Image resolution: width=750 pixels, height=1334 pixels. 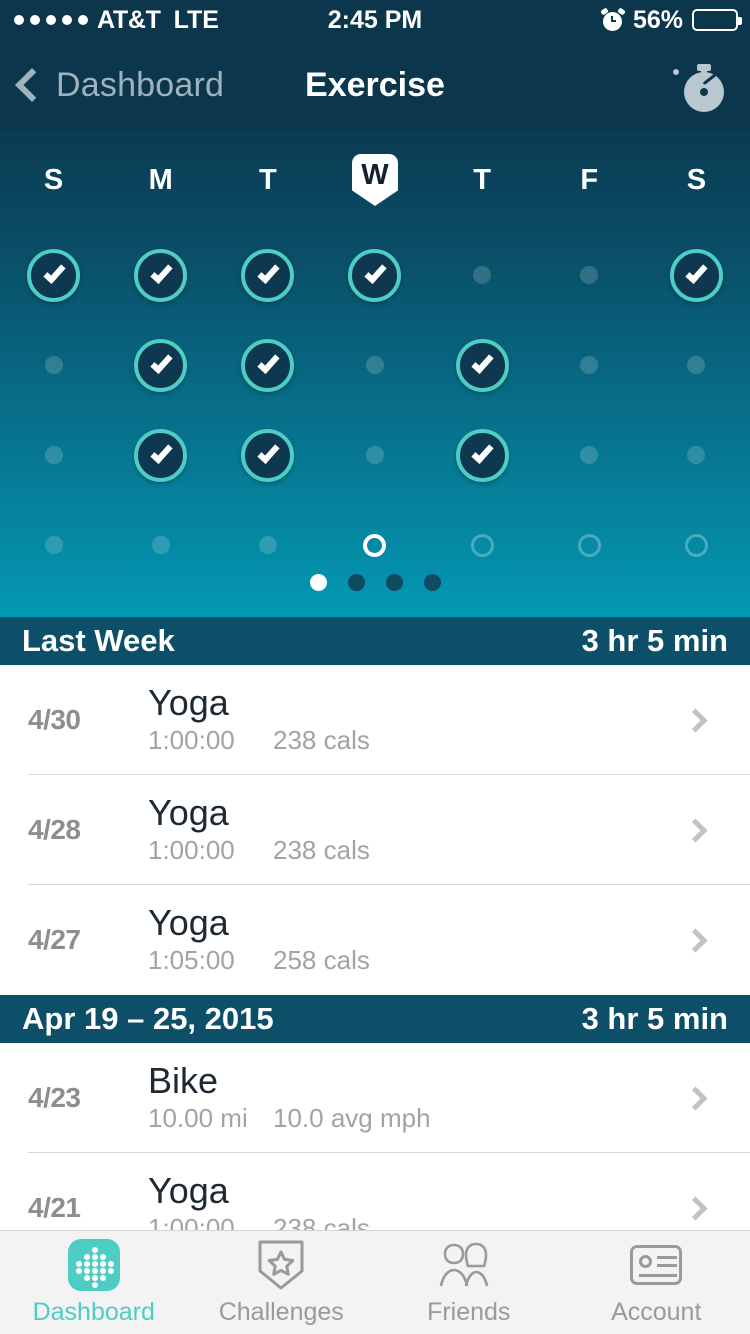 What do you see at coordinates (352, 1118) in the screenshot?
I see `exercise-metric-secondary: 10.0 avg mph` at bounding box center [352, 1118].